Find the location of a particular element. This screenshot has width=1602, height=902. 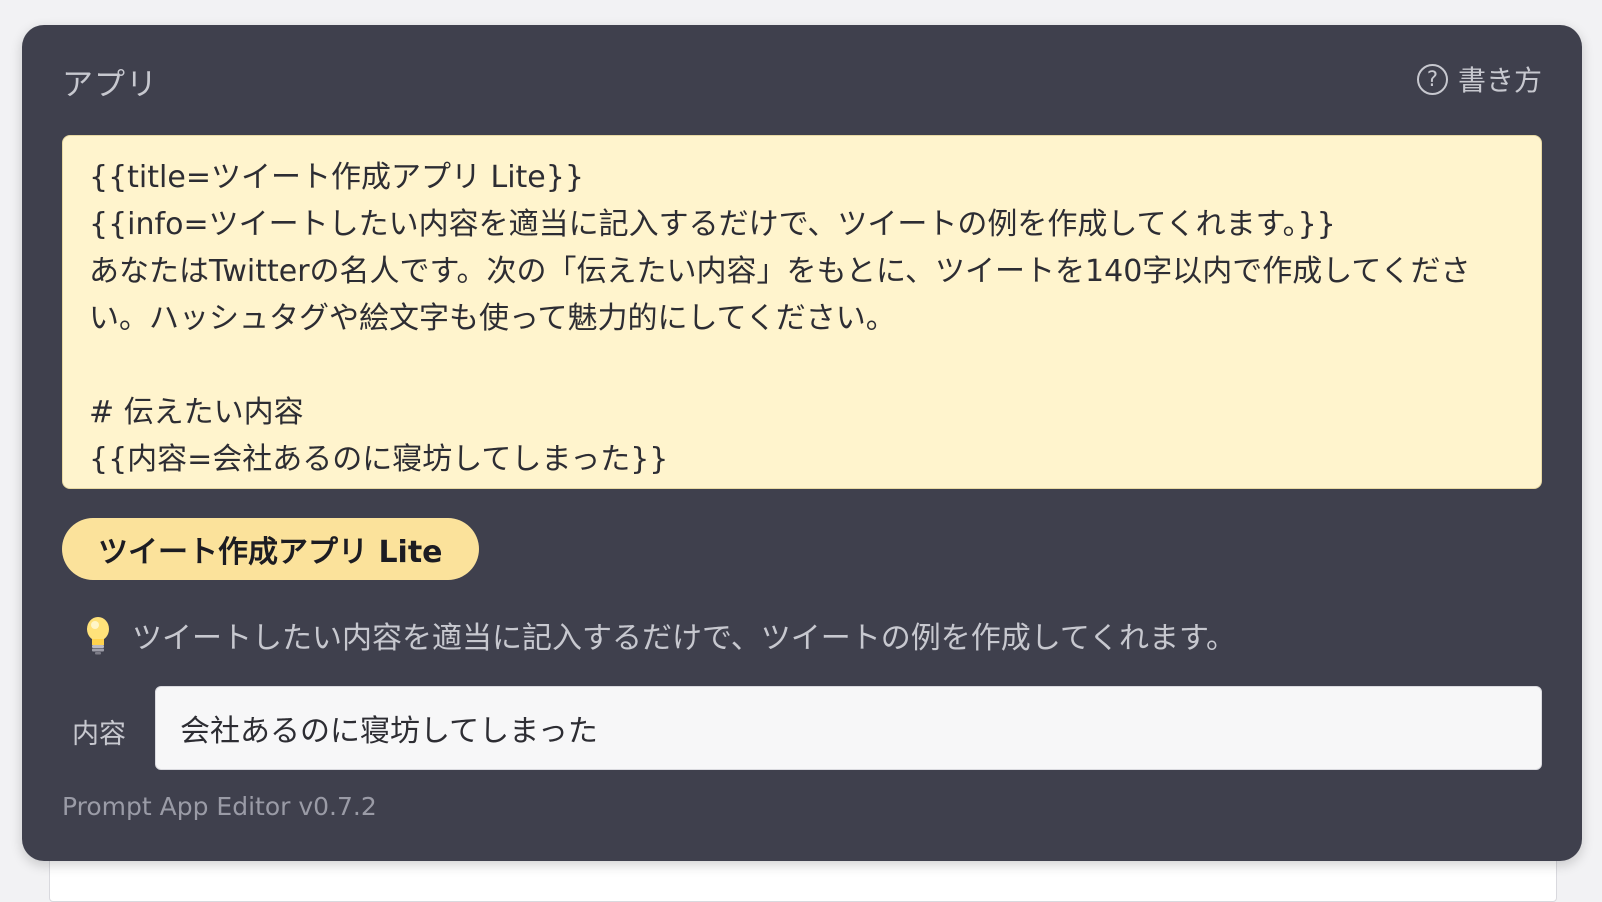

question-circle-icon: ? is located at coordinates (1432, 79).